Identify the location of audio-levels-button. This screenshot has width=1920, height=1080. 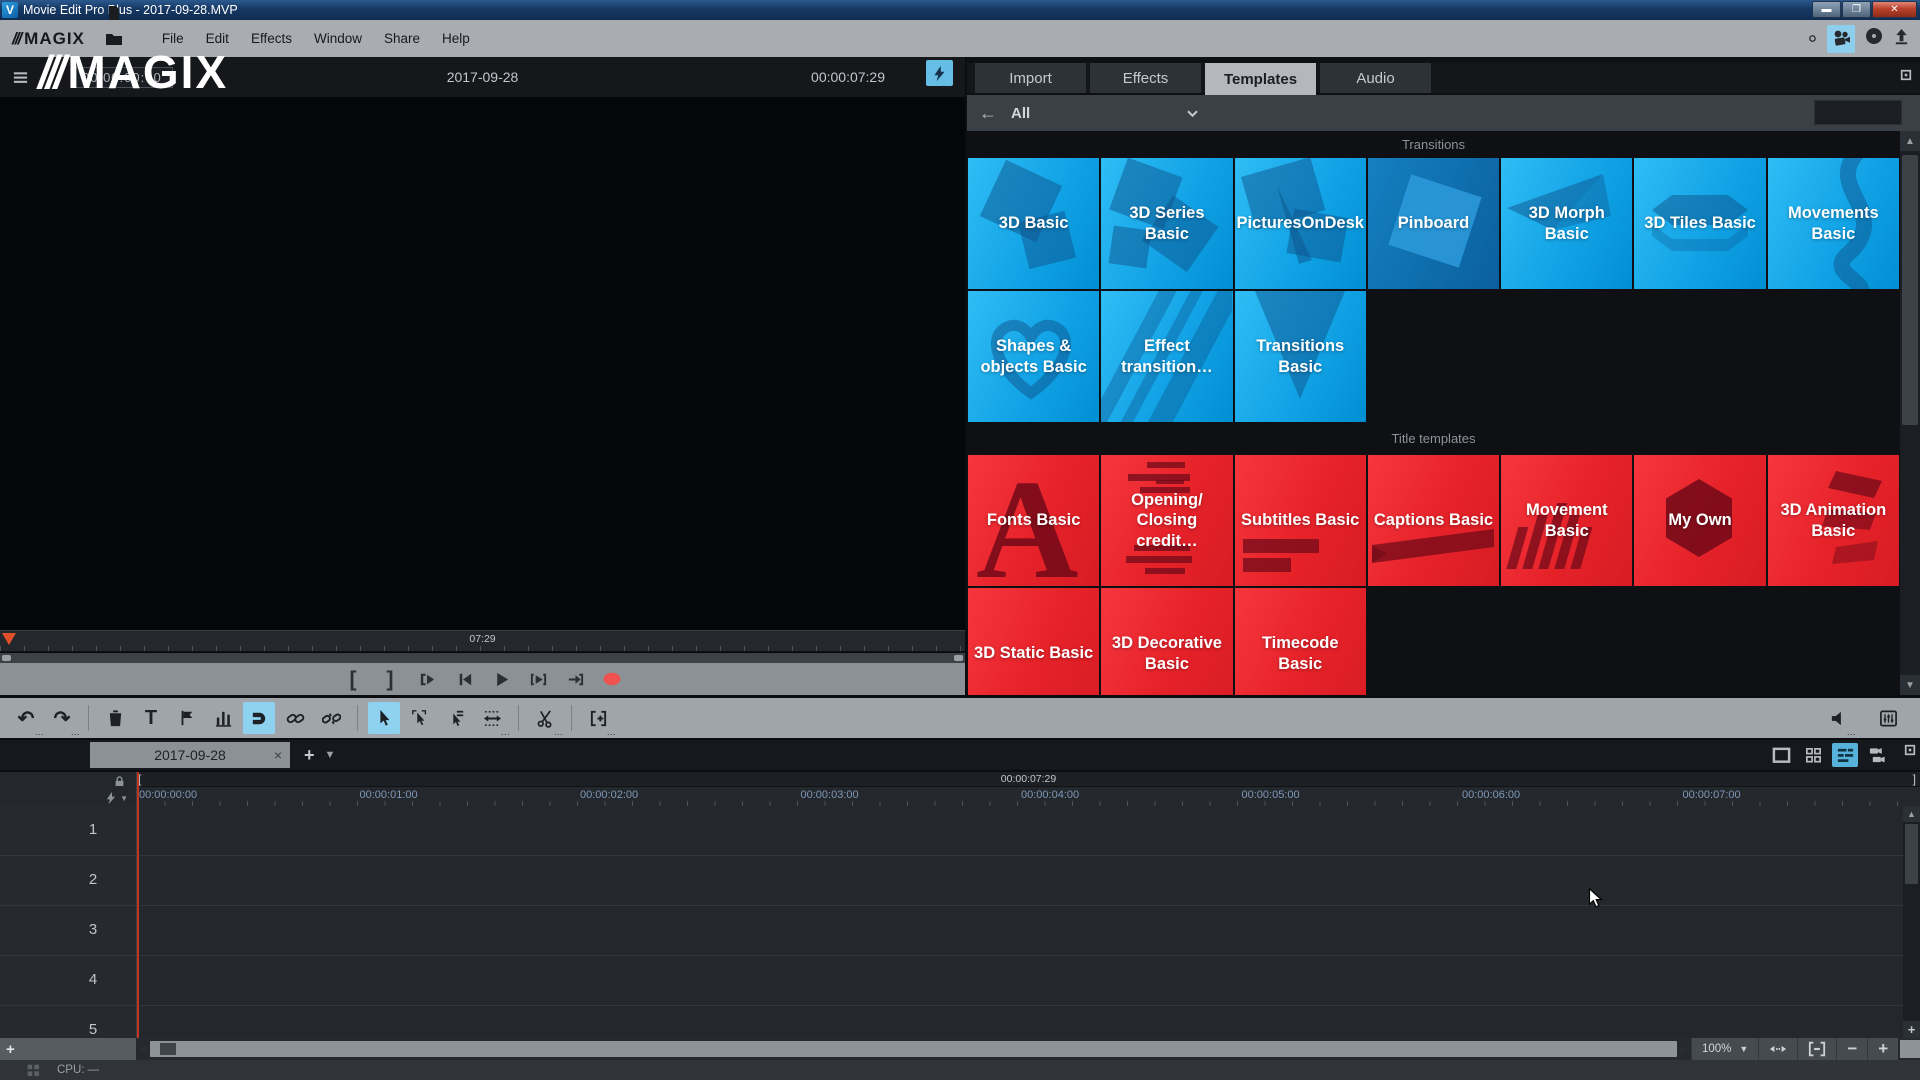
(223, 718).